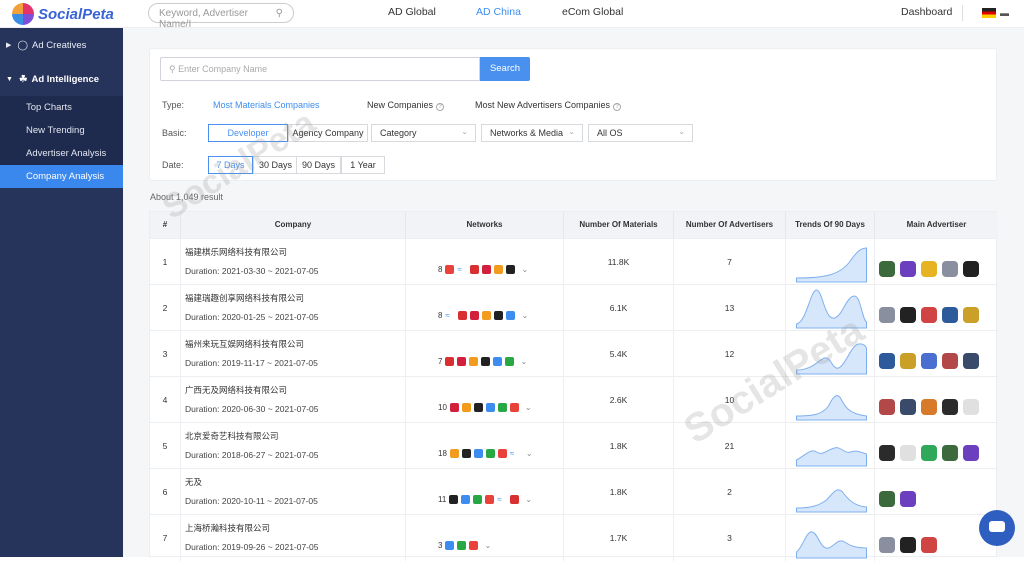  I want to click on sidebar-item-top-charts: Top Charts, so click(61, 107).